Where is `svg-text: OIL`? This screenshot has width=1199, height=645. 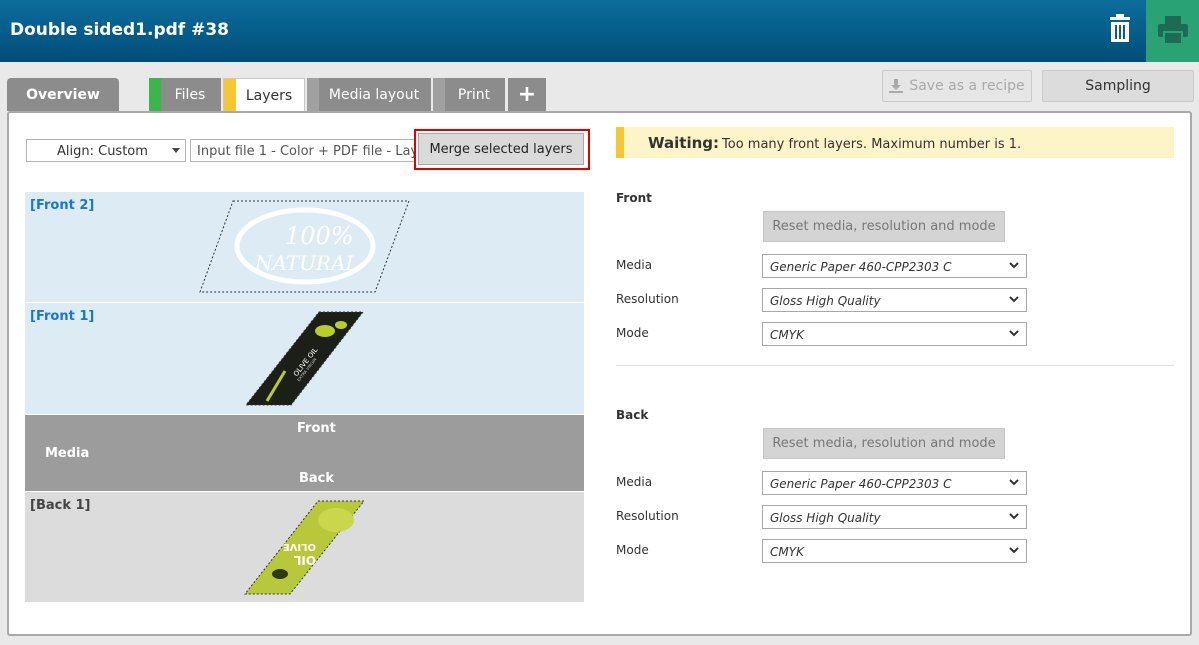
svg-text: OIL is located at coordinates (304, 560).